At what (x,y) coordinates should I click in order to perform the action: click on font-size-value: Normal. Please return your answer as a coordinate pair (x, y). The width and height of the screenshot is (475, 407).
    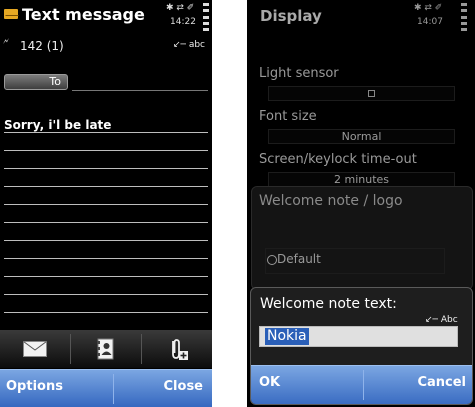
    Looking at the image, I should click on (361, 136).